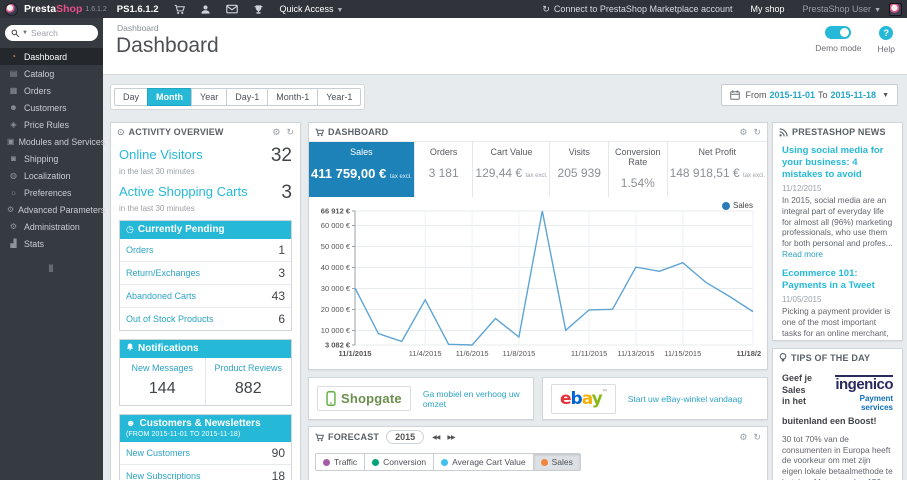  What do you see at coordinates (51, 158) in the screenshot?
I see `sidebar-item-shipping: ◙ Shipping` at bounding box center [51, 158].